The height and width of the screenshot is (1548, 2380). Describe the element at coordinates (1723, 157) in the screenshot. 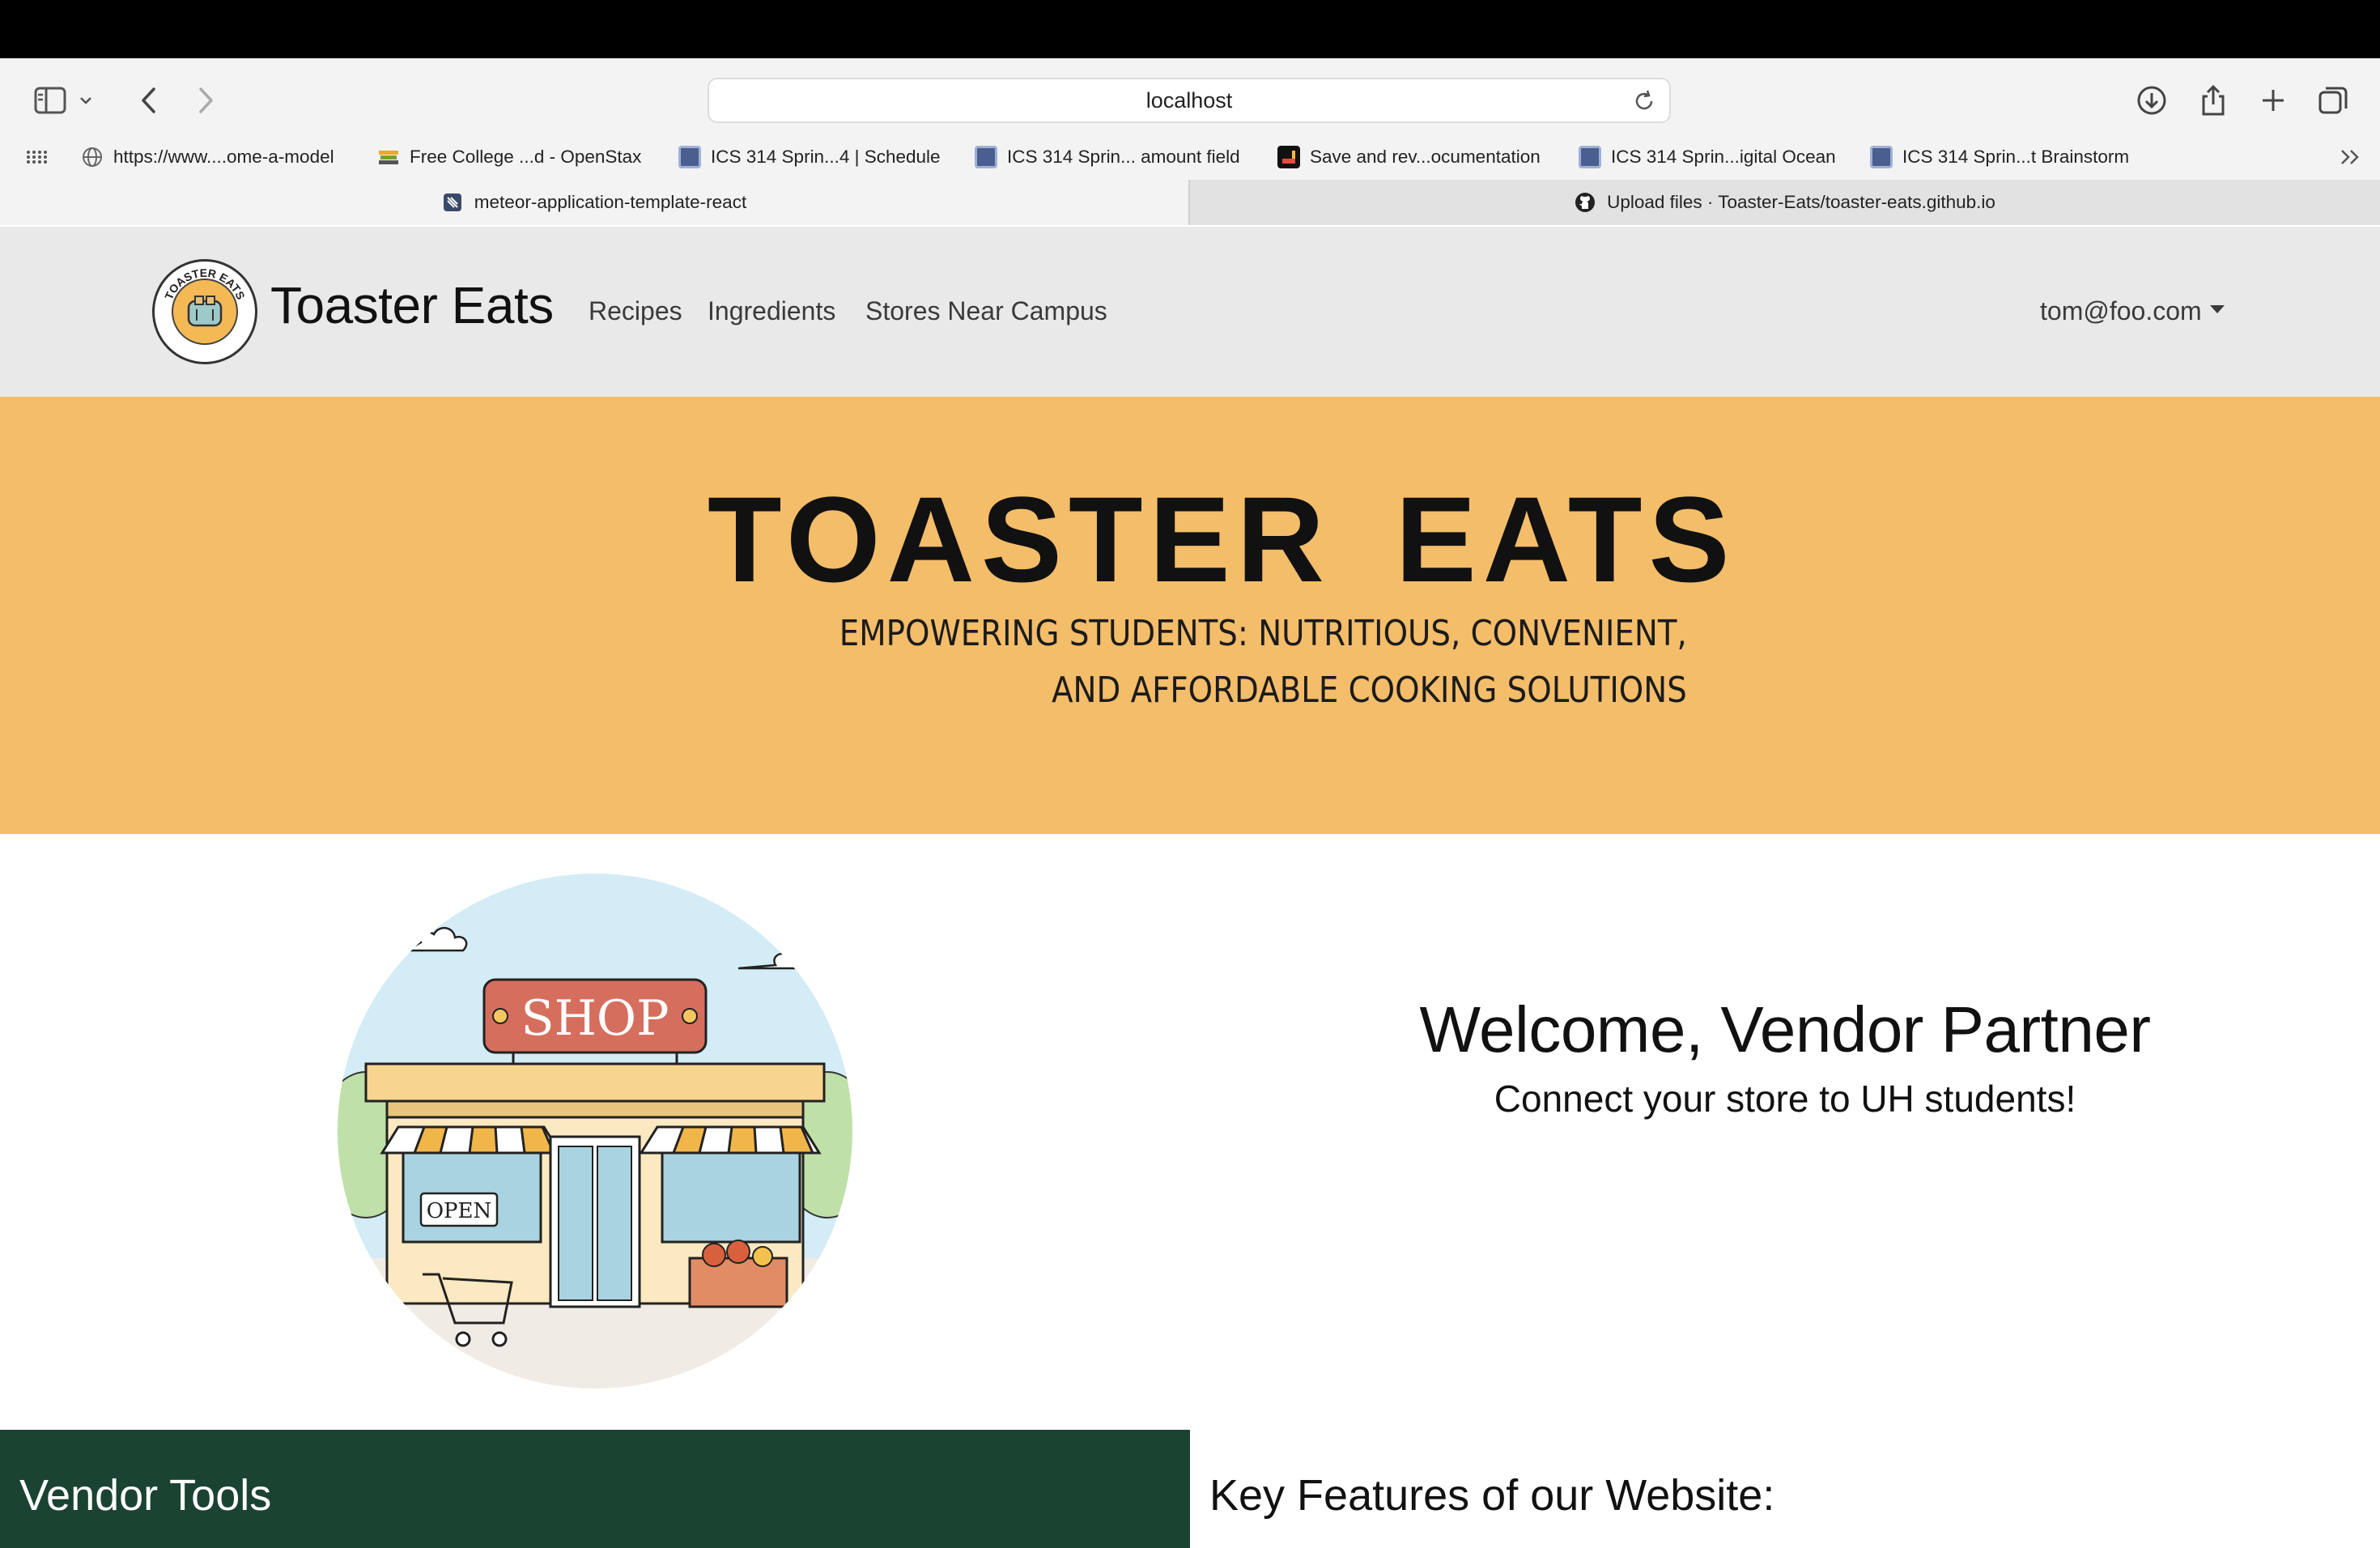

I see `bookmark-label: ICS 314 Sprin...igital Ocean` at that location.